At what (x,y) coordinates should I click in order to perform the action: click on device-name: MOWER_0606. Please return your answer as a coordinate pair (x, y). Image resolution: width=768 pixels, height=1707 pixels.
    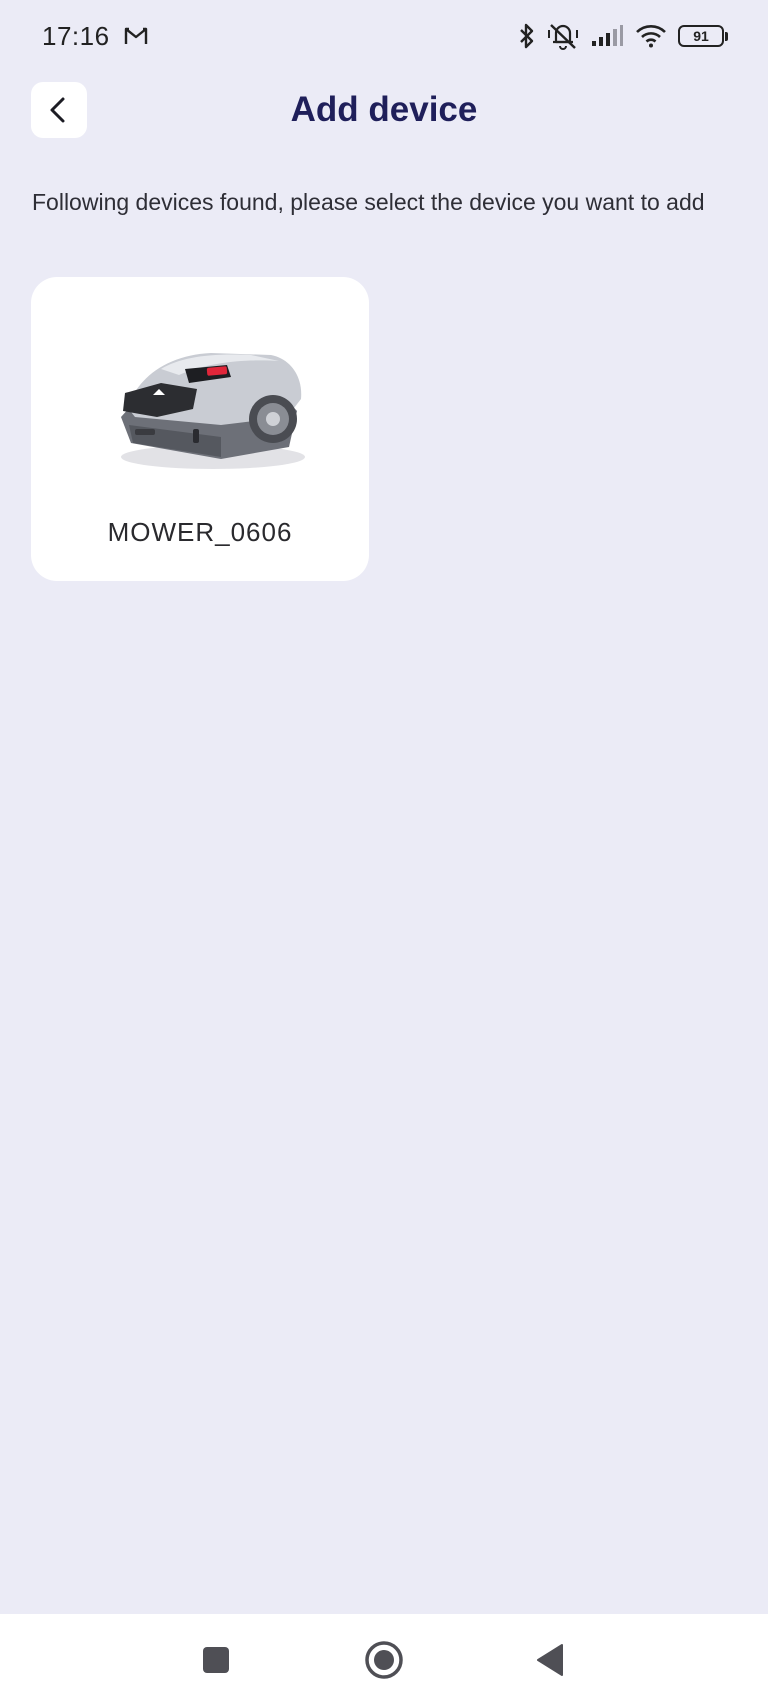
    Looking at the image, I should click on (200, 532).